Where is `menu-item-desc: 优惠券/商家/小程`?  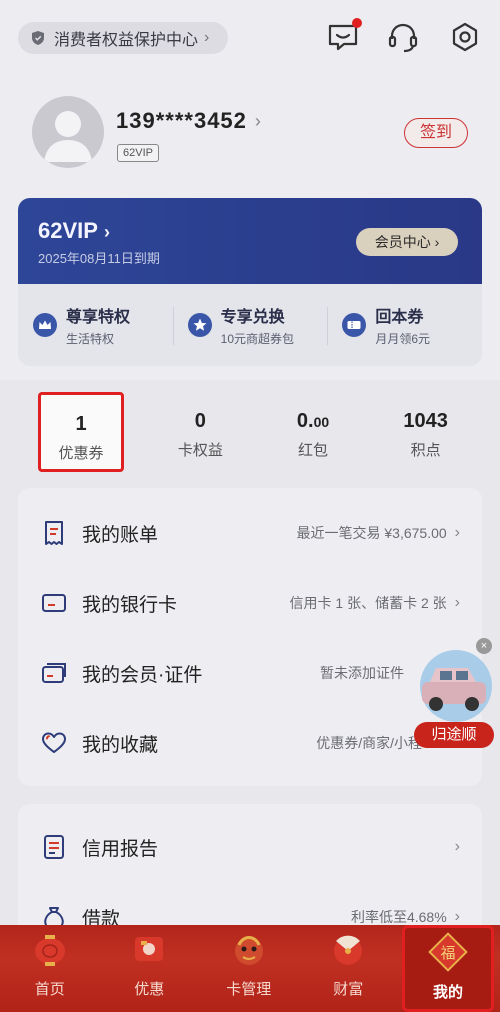
menu-item-desc: 优惠券/商家/小程 is located at coordinates (369, 743).